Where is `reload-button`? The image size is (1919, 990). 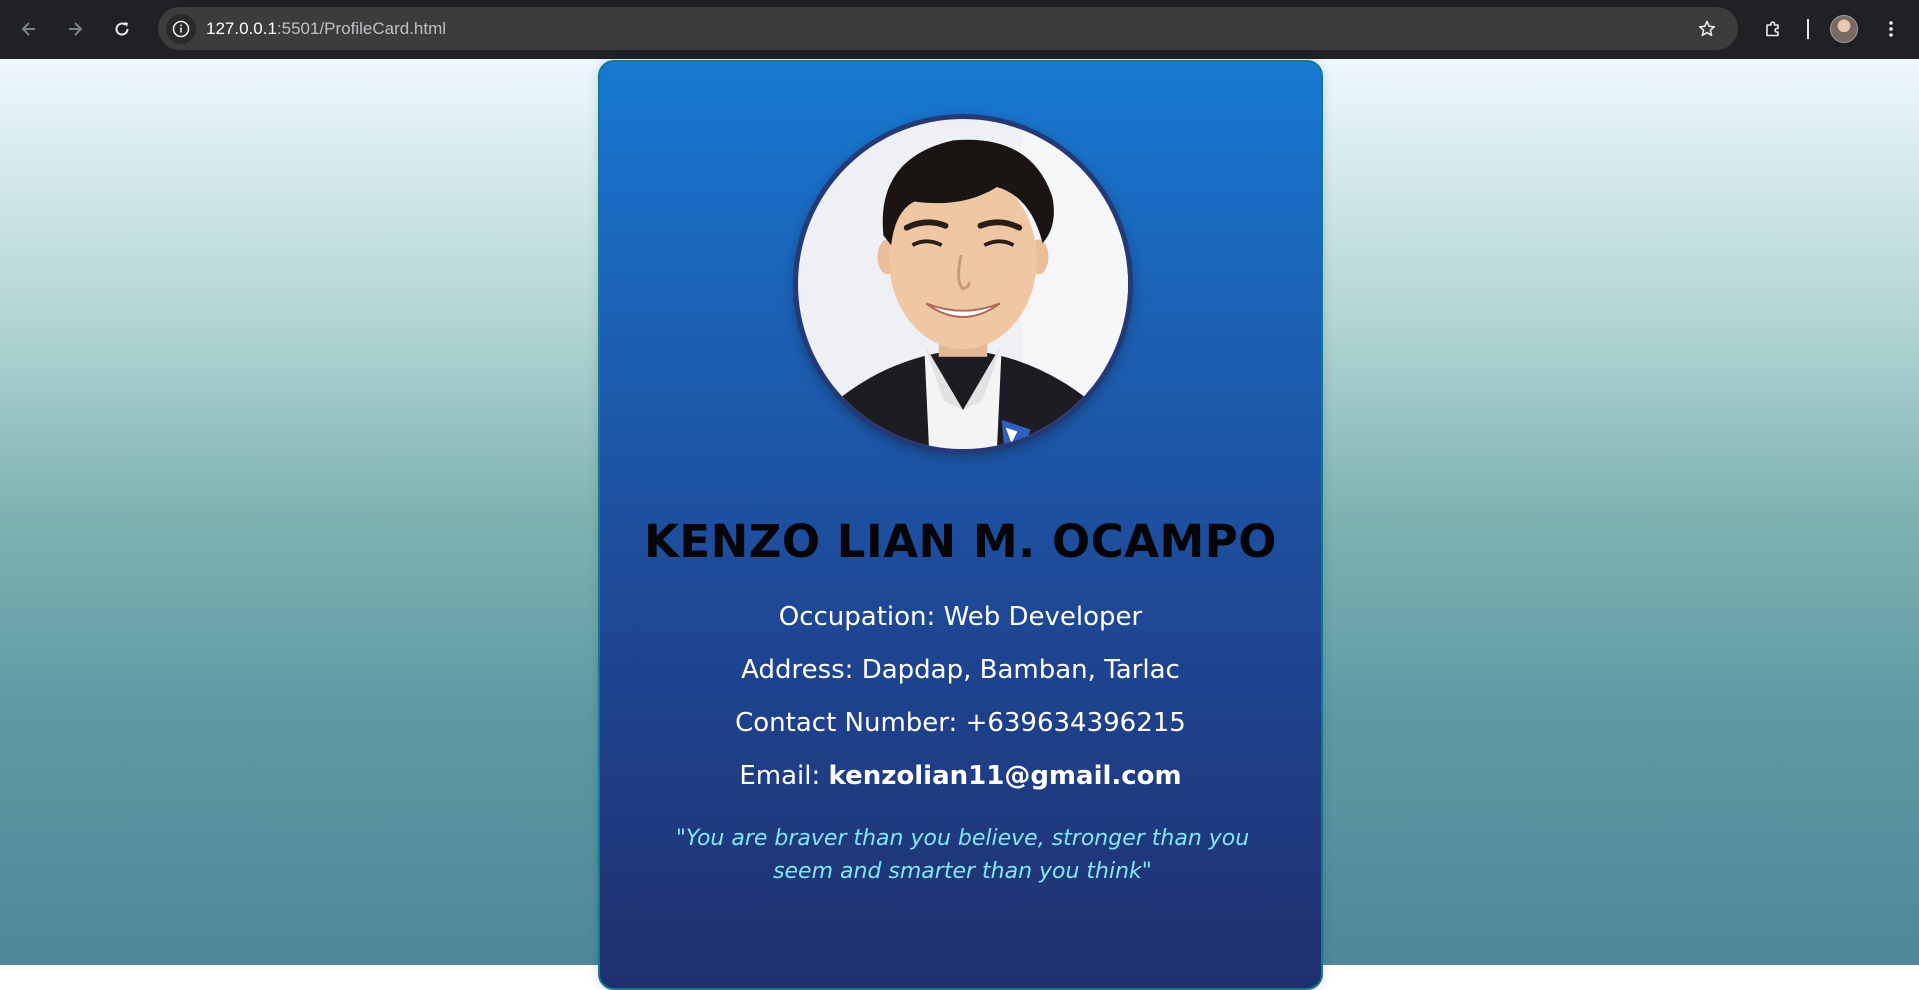
reload-button is located at coordinates (122, 29).